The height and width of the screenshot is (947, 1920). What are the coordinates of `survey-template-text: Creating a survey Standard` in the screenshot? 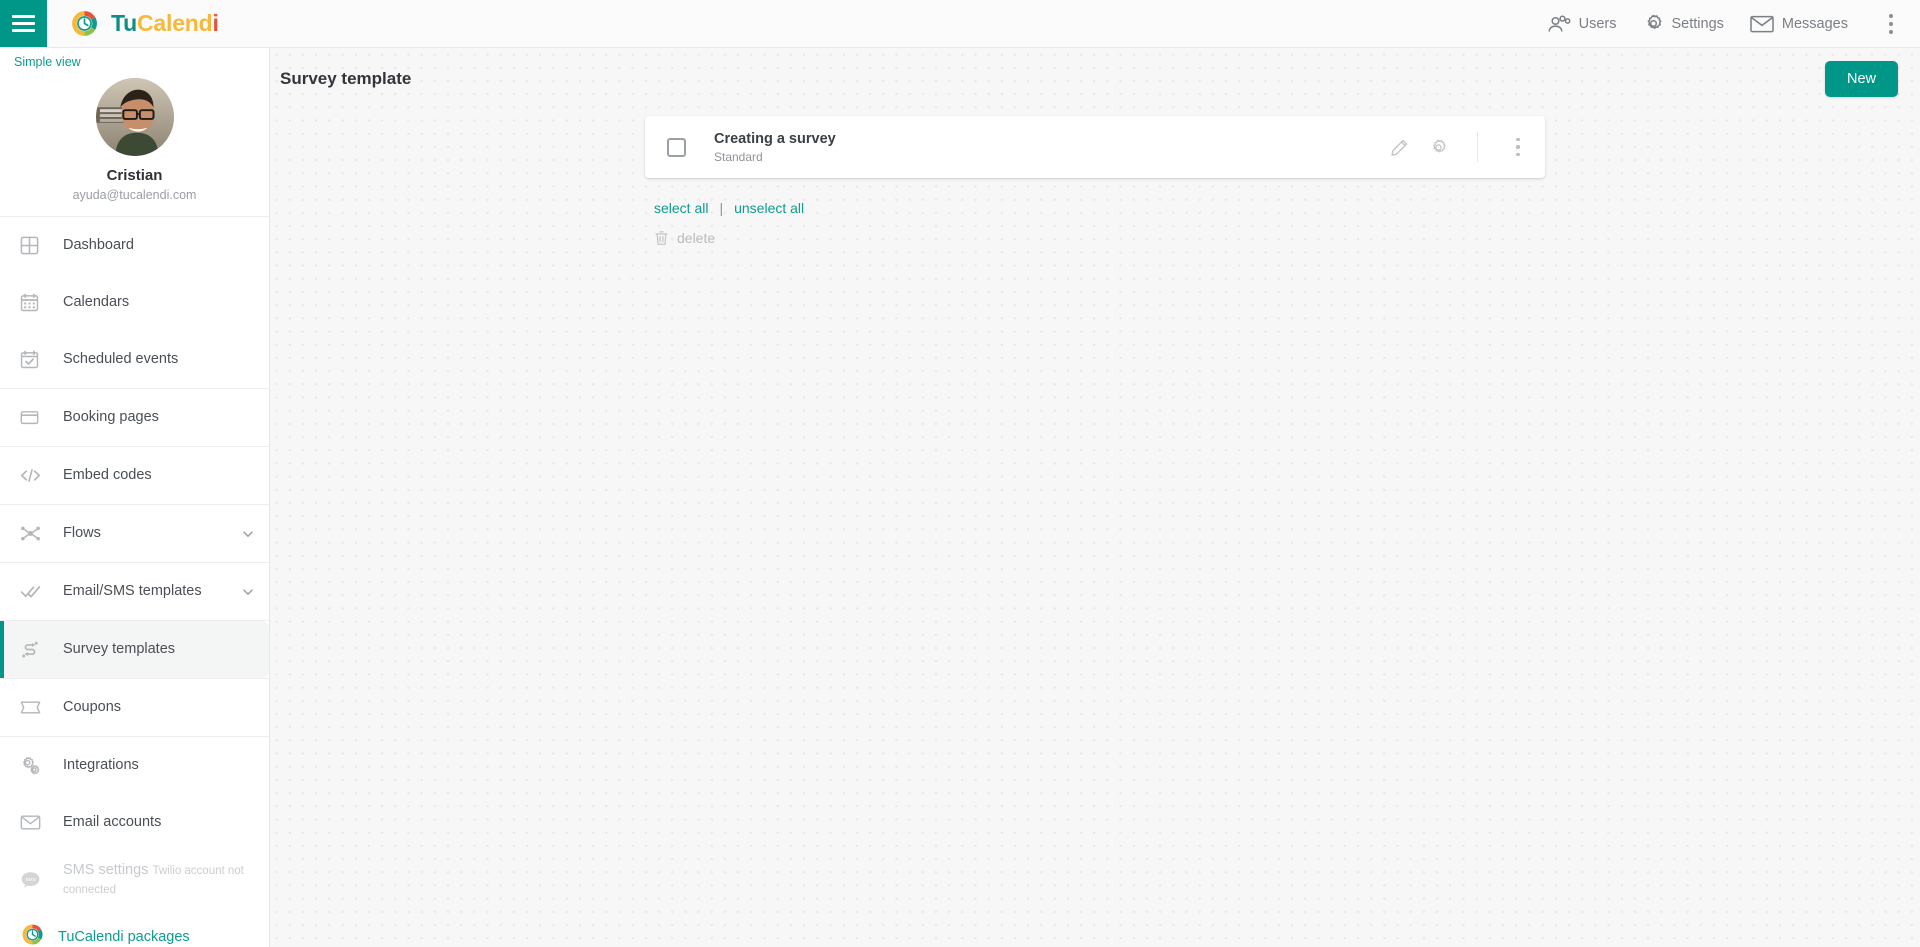 It's located at (761, 147).